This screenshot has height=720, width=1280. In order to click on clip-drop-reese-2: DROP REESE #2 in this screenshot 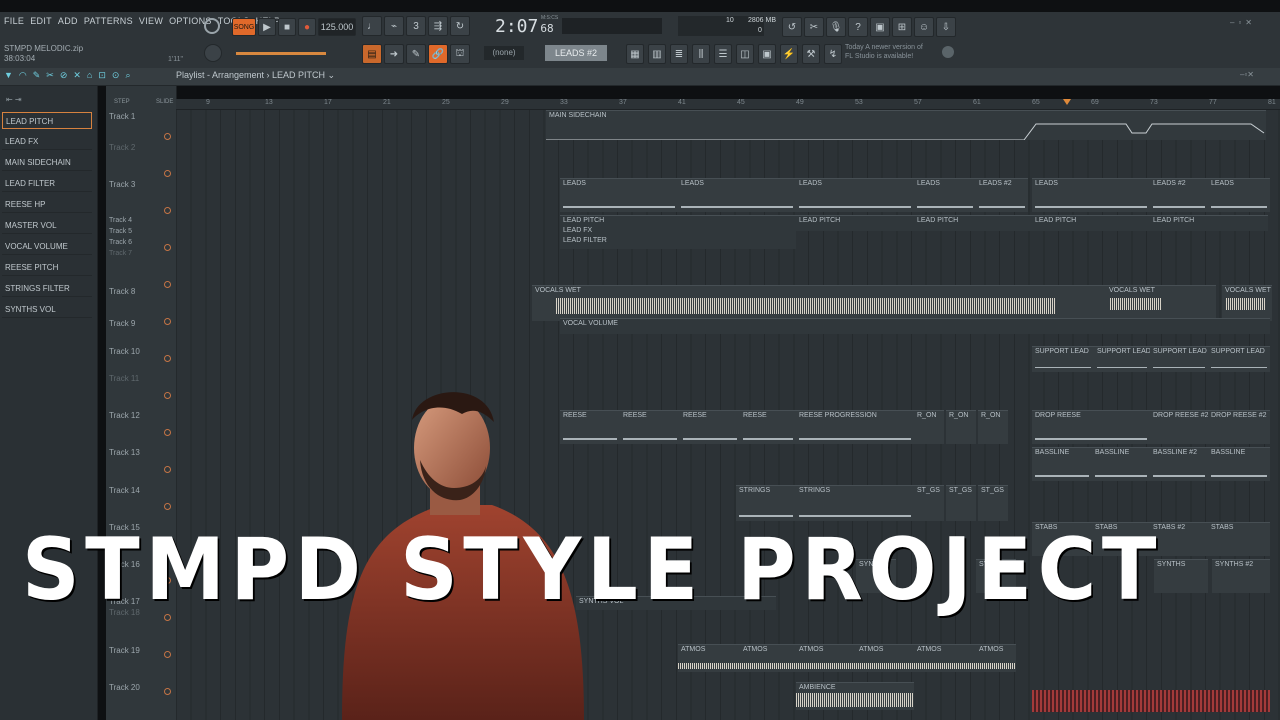, I will do `click(1179, 427)`.